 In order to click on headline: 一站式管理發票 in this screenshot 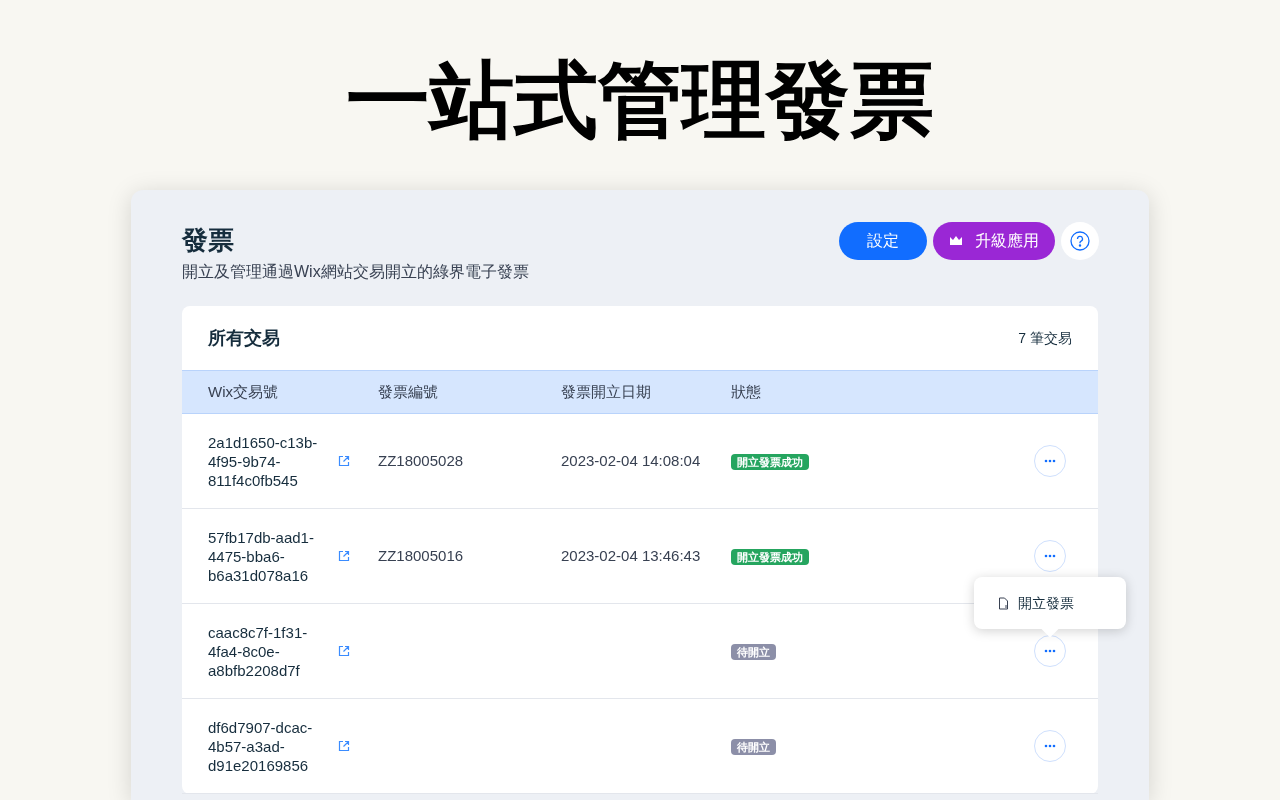, I will do `click(640, 100)`.